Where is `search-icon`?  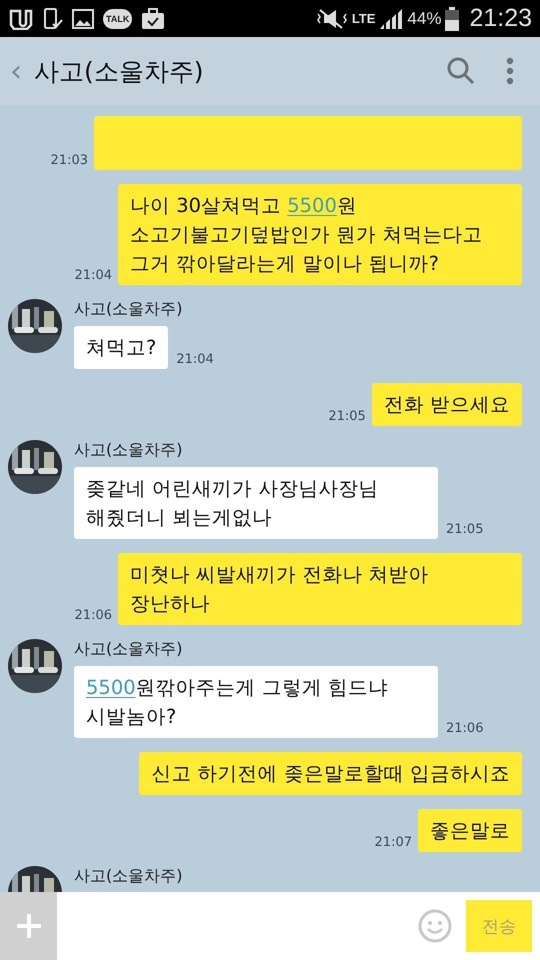
search-icon is located at coordinates (461, 71).